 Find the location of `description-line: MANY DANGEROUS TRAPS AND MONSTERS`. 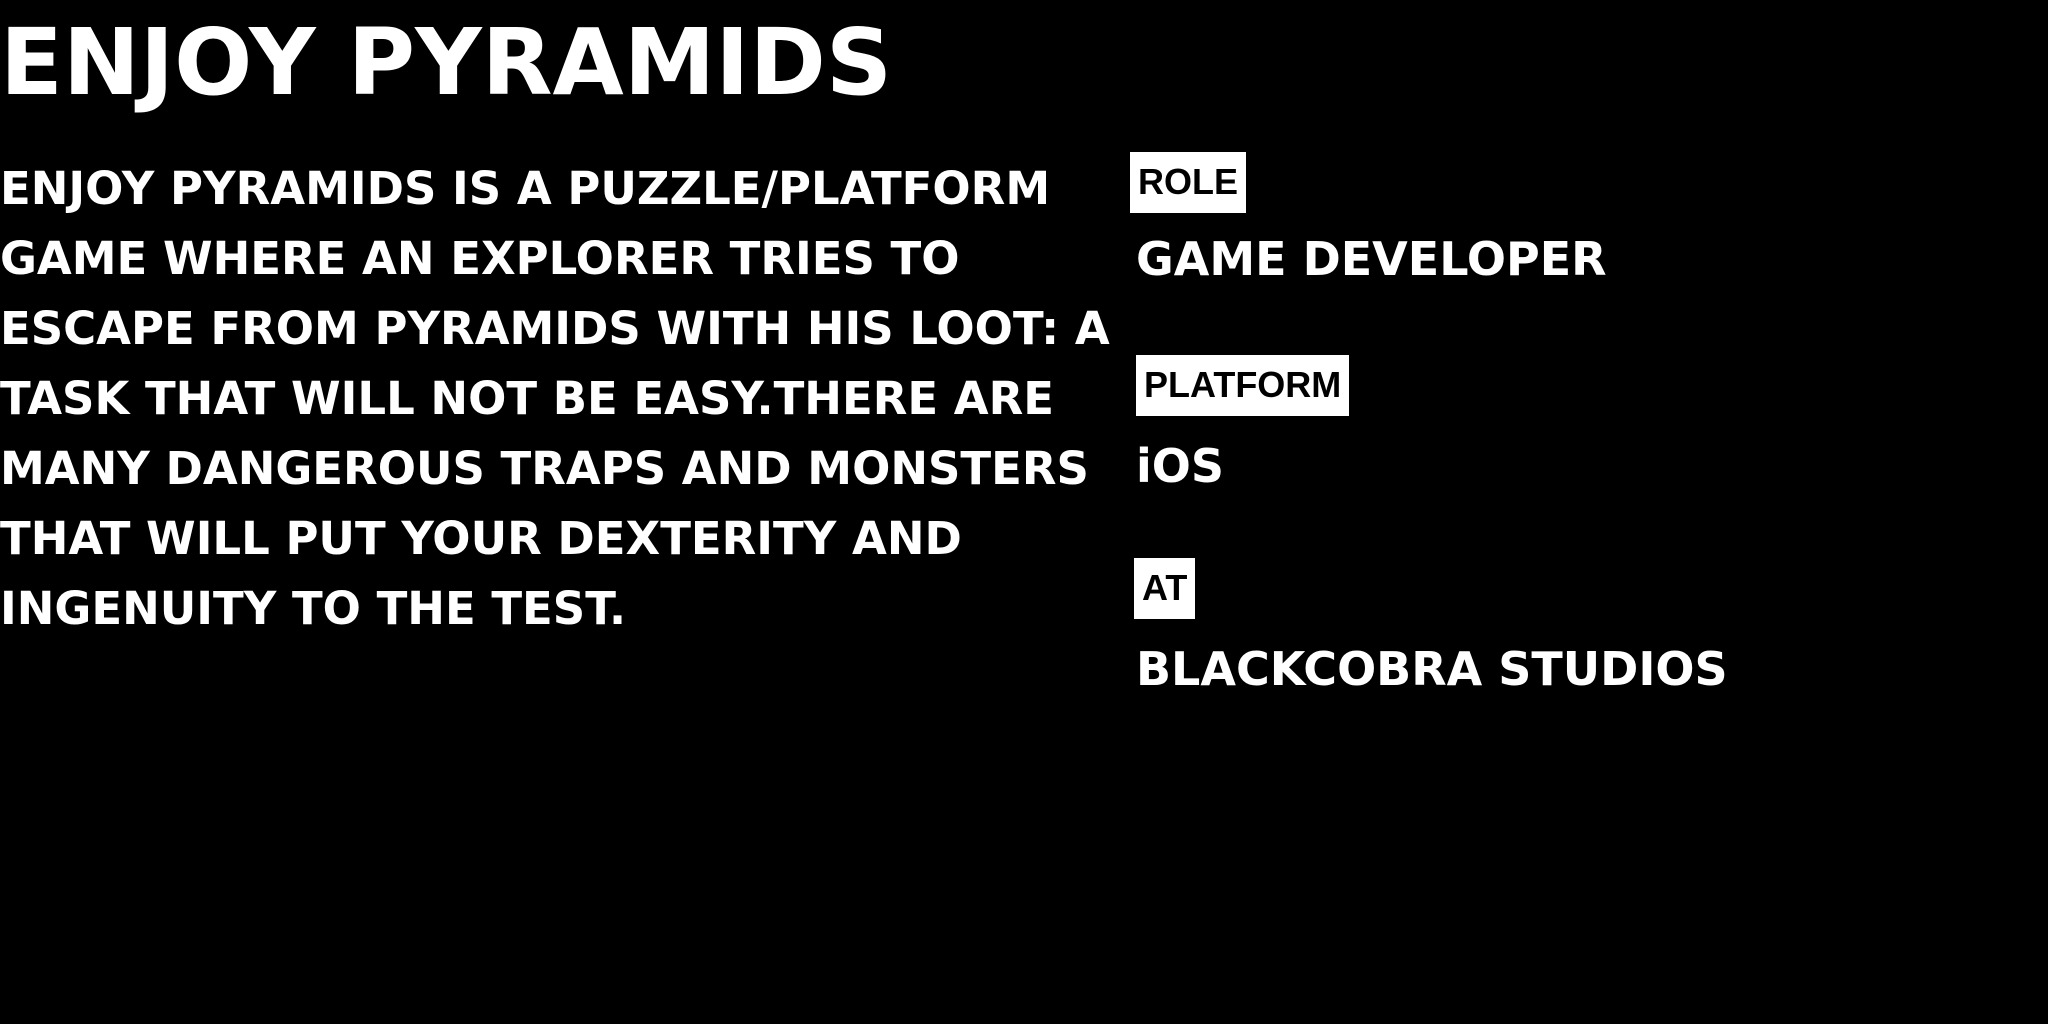

description-line: MANY DANGEROUS TRAPS AND MONSTERS is located at coordinates (544, 468).